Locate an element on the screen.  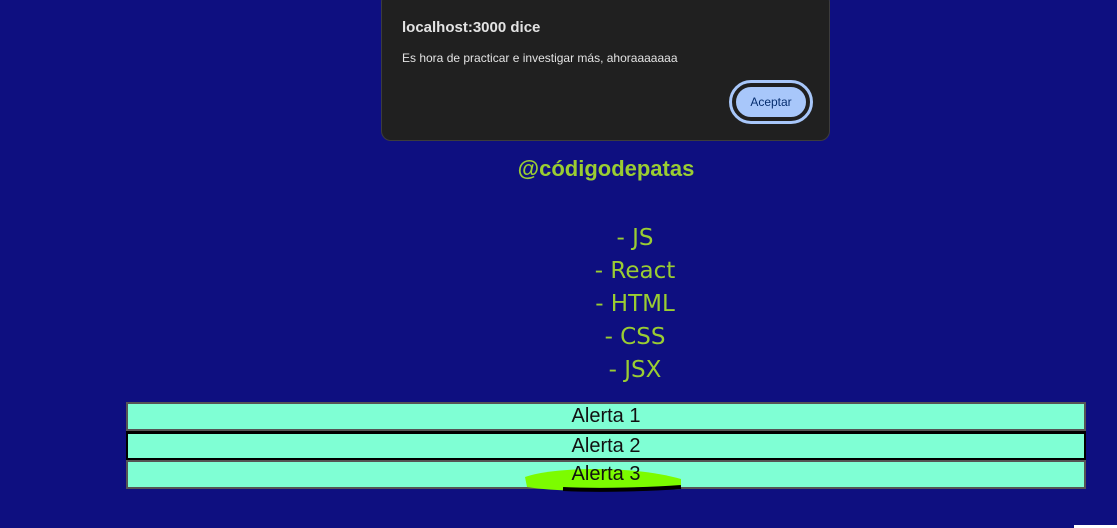
alert-3-button: Alerta 3 is located at coordinates (606, 474).